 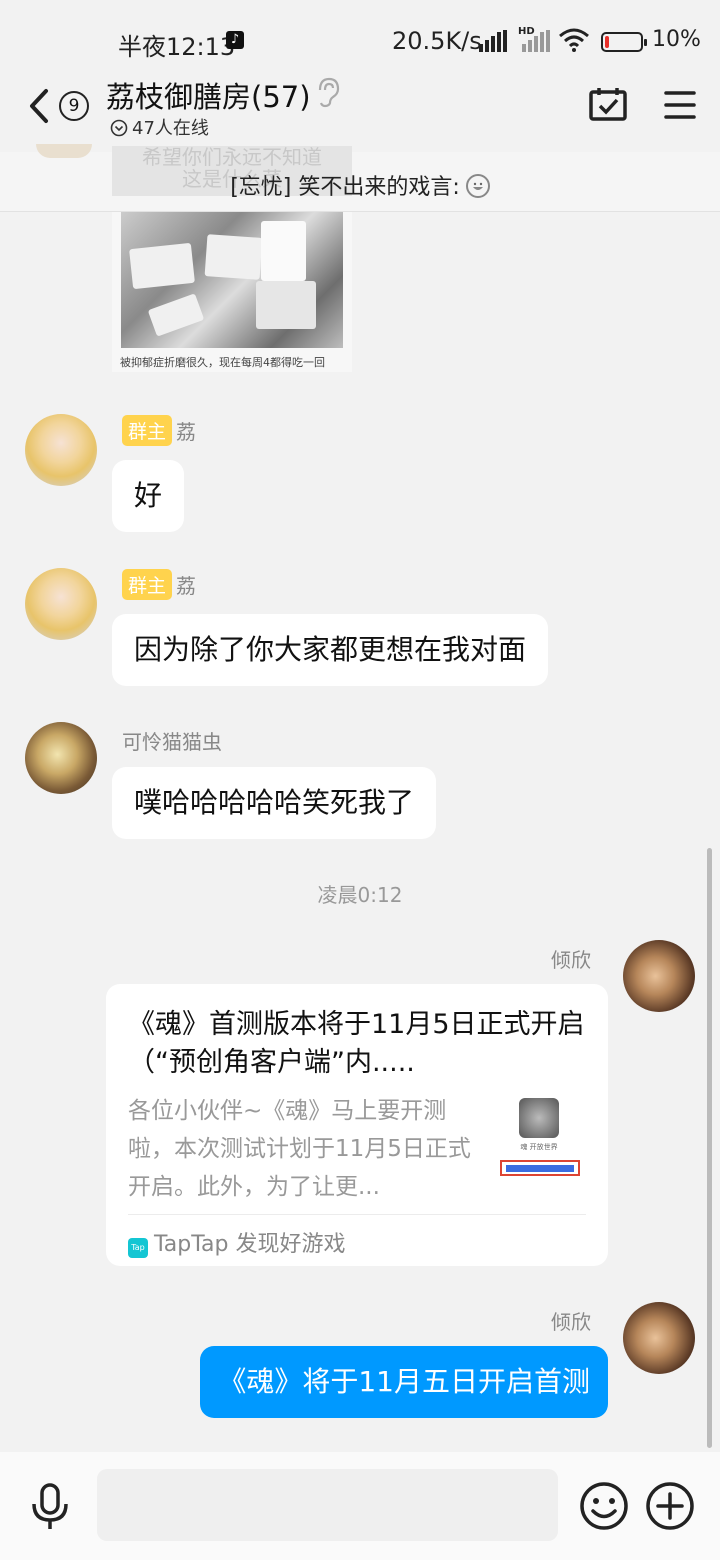 What do you see at coordinates (274, 803) in the screenshot?
I see `message-bubble: 噗哈哈哈哈哈笑死我了` at bounding box center [274, 803].